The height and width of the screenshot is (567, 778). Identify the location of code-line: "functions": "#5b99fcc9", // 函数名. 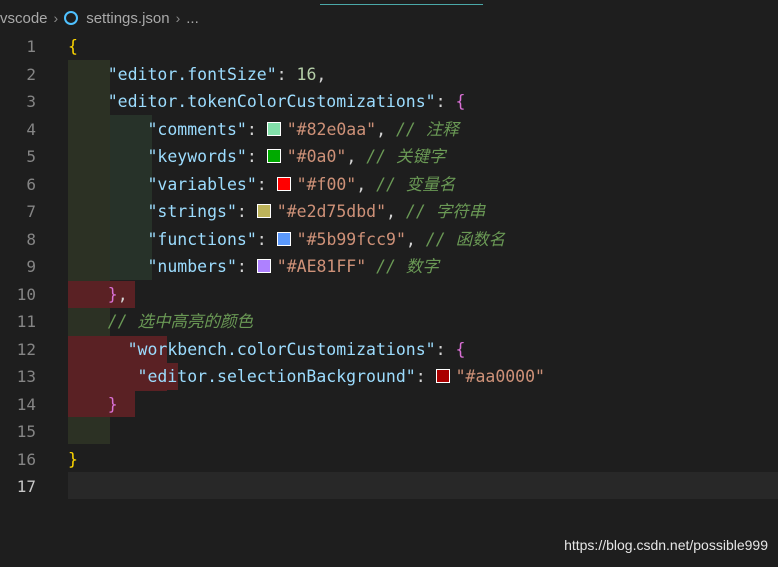
(389, 240).